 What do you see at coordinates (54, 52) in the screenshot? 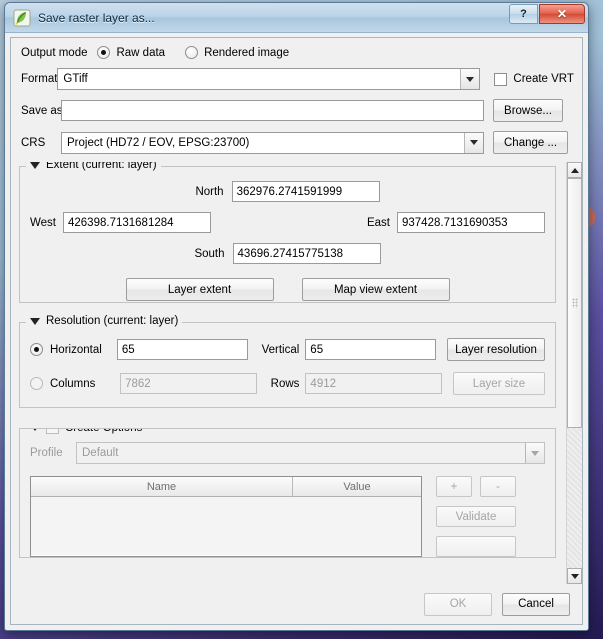
I see `output-mode-label: Output mode` at bounding box center [54, 52].